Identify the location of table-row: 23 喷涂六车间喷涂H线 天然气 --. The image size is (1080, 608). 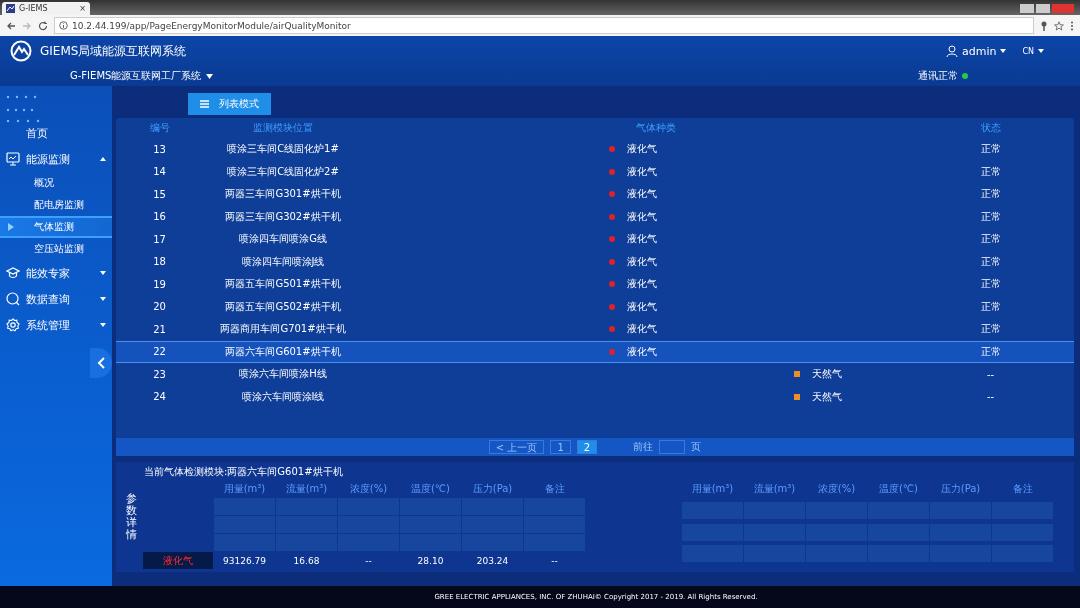
(595, 374).